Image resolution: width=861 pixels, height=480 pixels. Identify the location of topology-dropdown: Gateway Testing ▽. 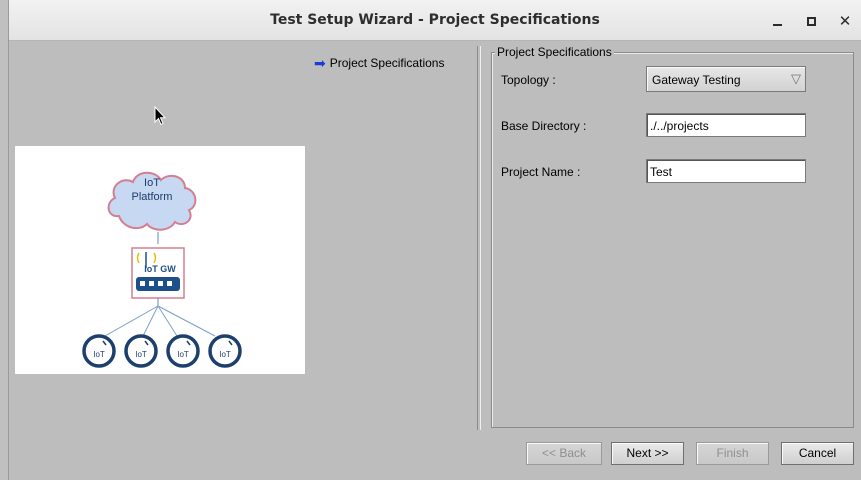
(726, 79).